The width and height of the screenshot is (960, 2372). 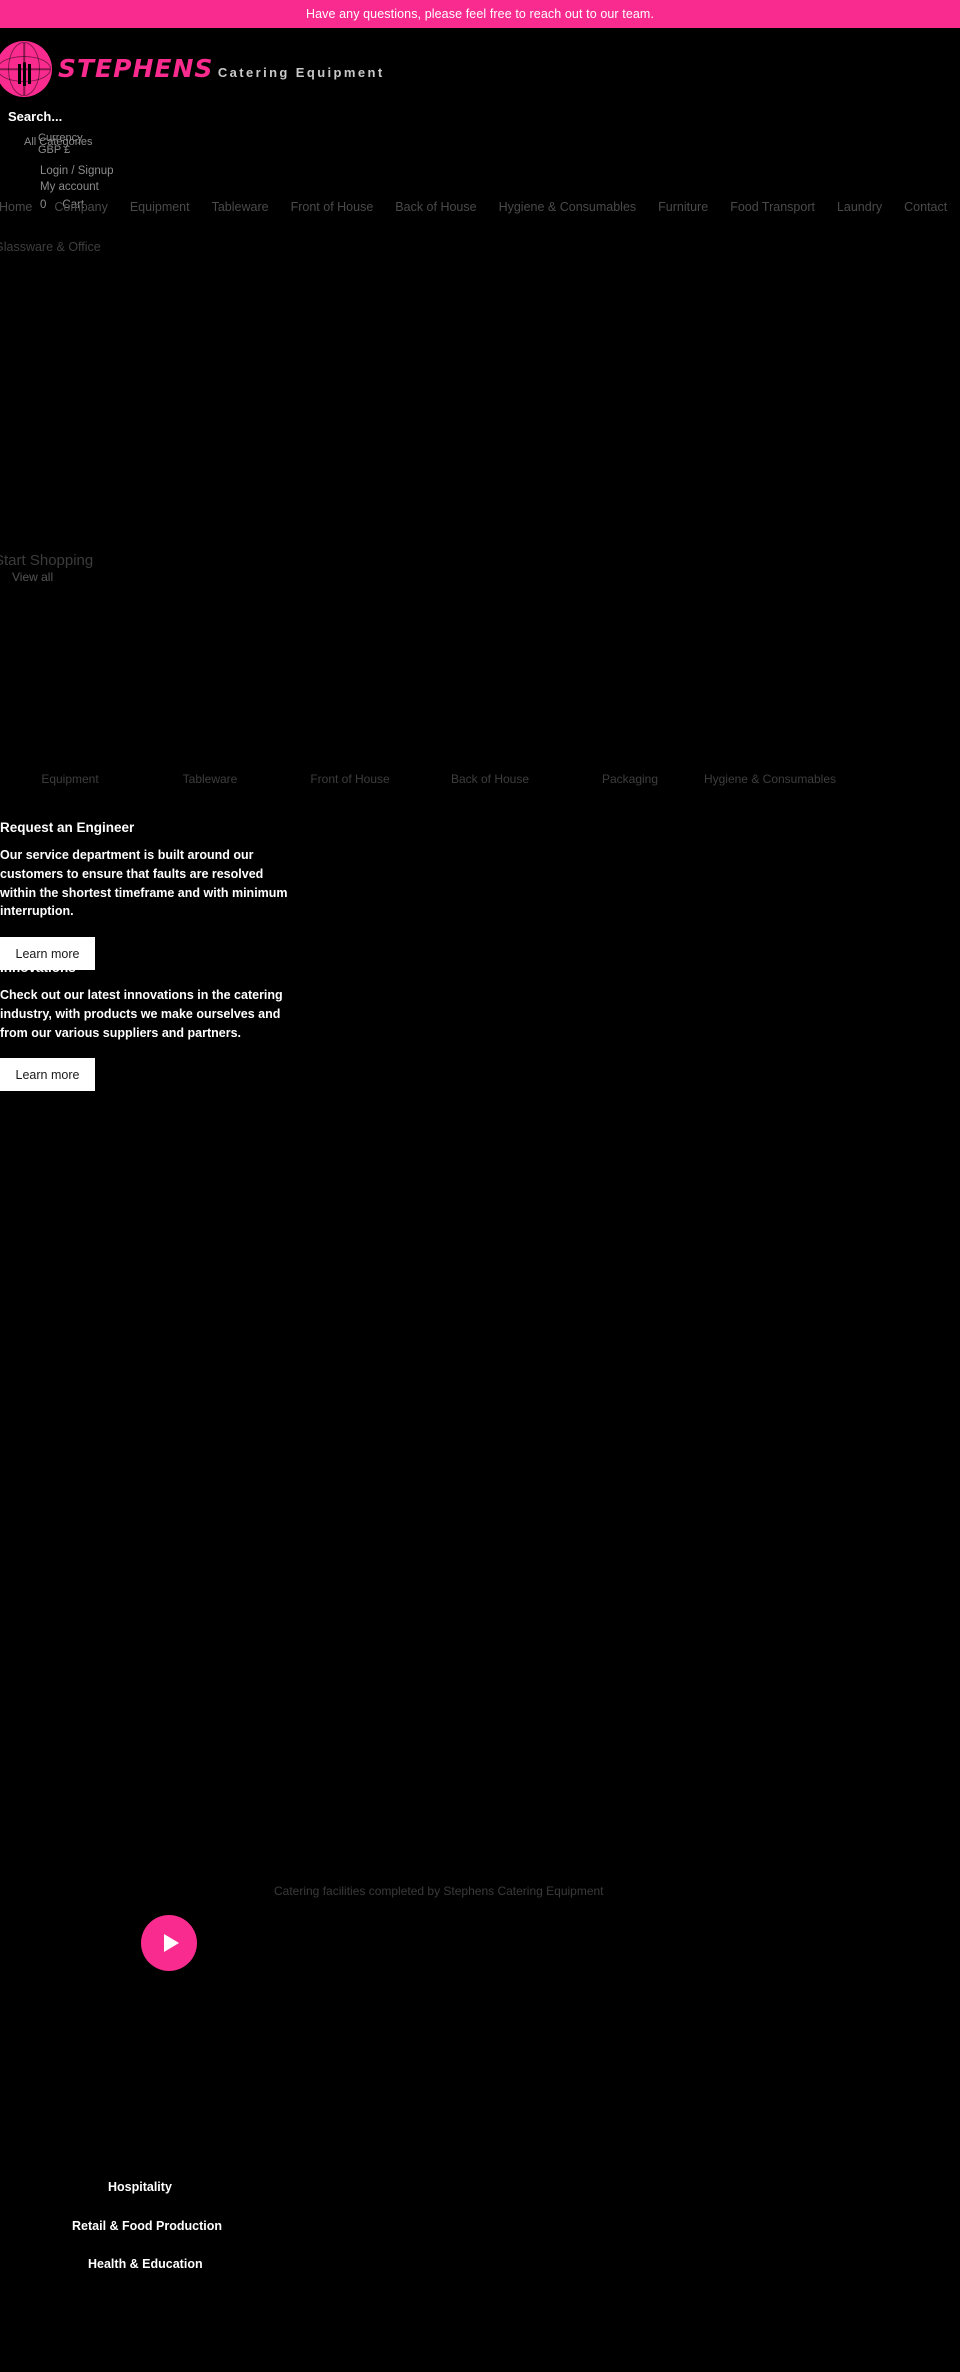 What do you see at coordinates (772, 207) in the screenshot?
I see `nav-item-food-transport: Food Transport` at bounding box center [772, 207].